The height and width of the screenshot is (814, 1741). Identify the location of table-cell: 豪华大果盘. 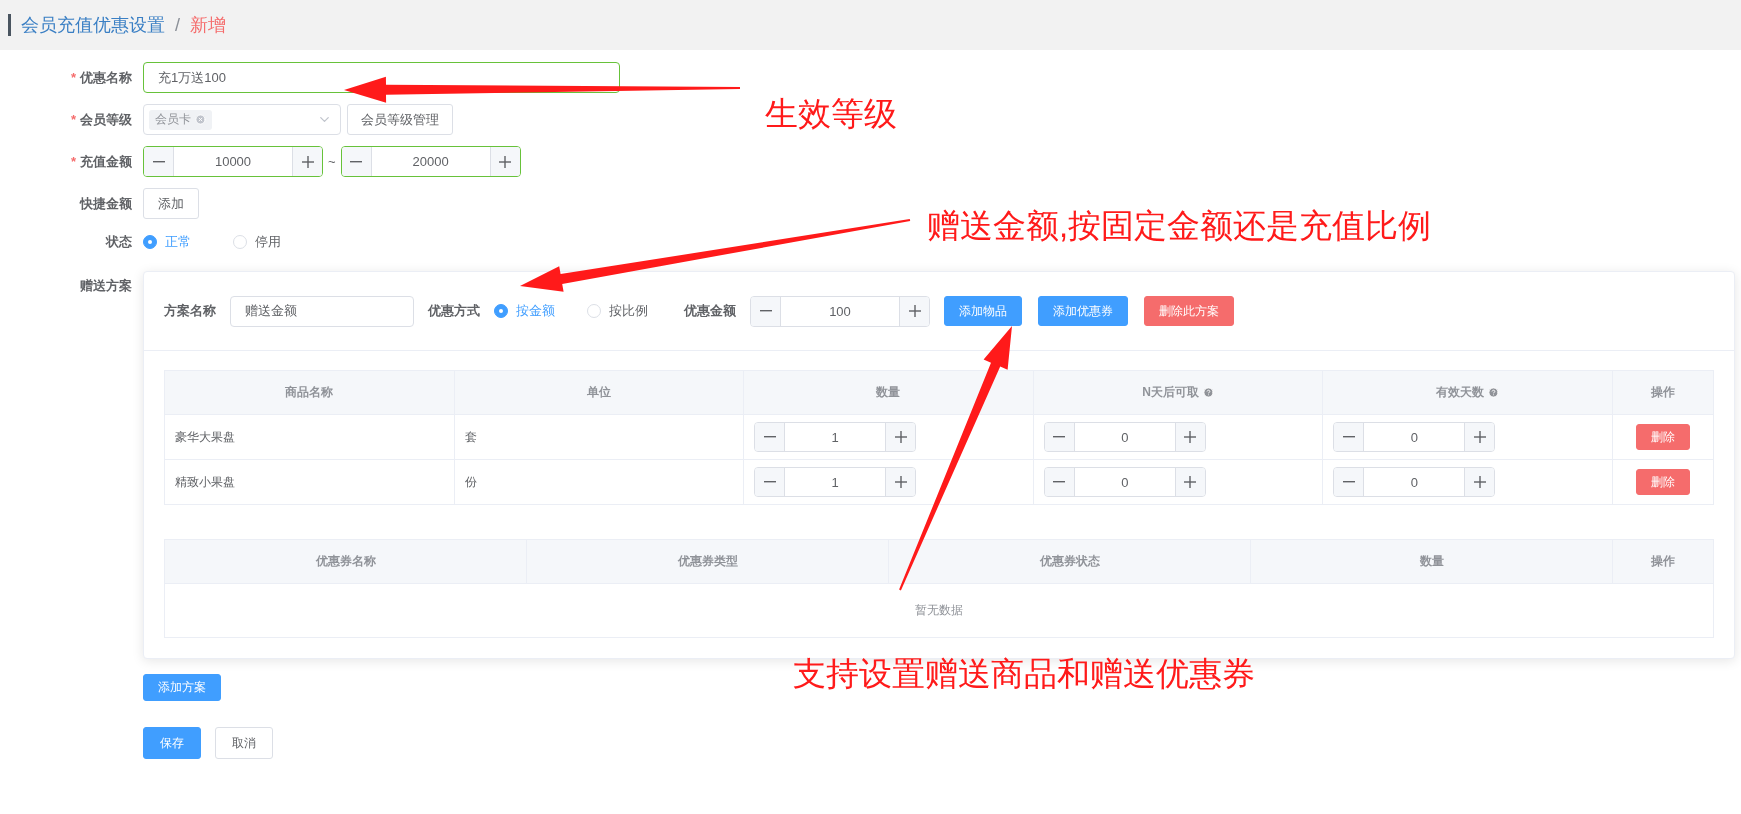
(309, 437).